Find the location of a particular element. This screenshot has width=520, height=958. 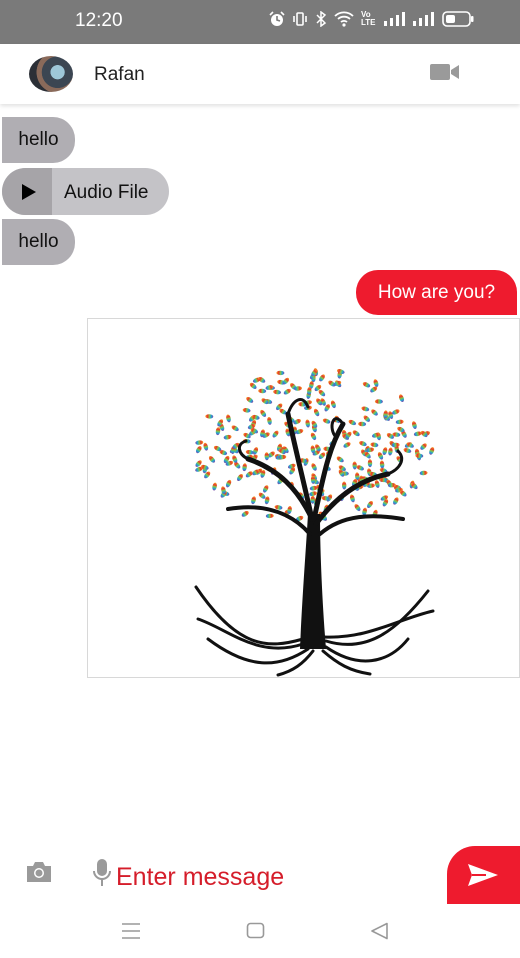

avatar is located at coordinates (51, 74).